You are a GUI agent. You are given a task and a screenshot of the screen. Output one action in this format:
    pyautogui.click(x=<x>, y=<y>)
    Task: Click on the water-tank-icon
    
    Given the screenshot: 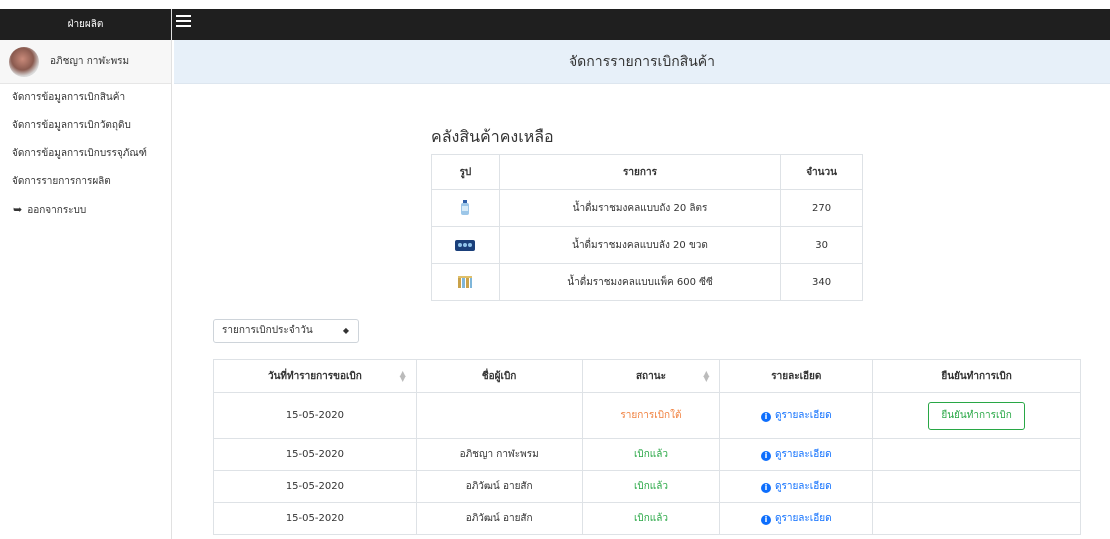 What is the action you would take?
    pyautogui.click(x=465, y=207)
    